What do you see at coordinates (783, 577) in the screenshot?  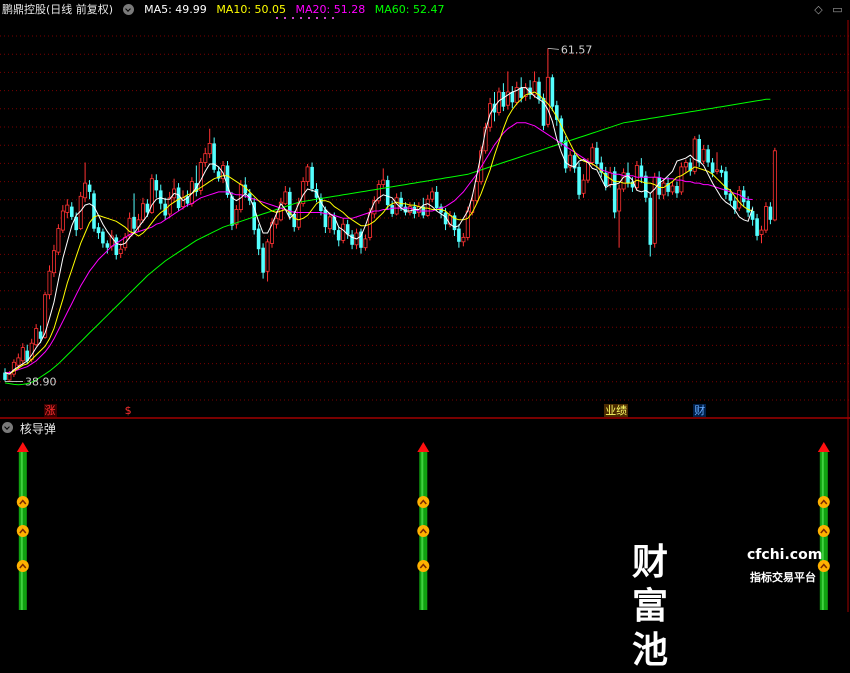 I see `watermark-tagline: 指标交易平台` at bounding box center [783, 577].